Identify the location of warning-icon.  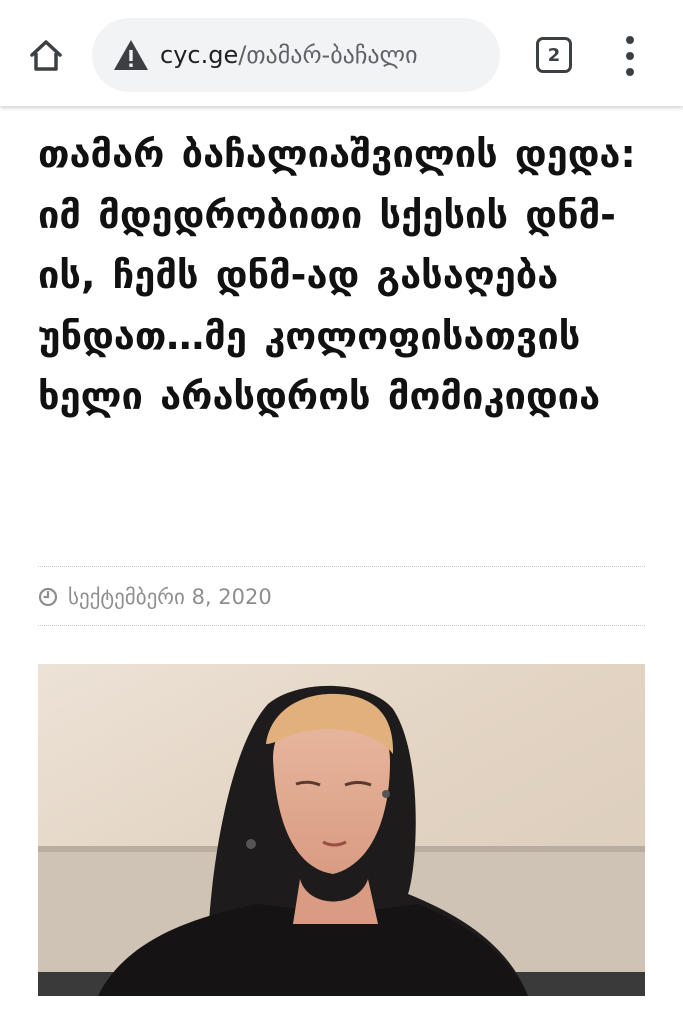
(131, 55).